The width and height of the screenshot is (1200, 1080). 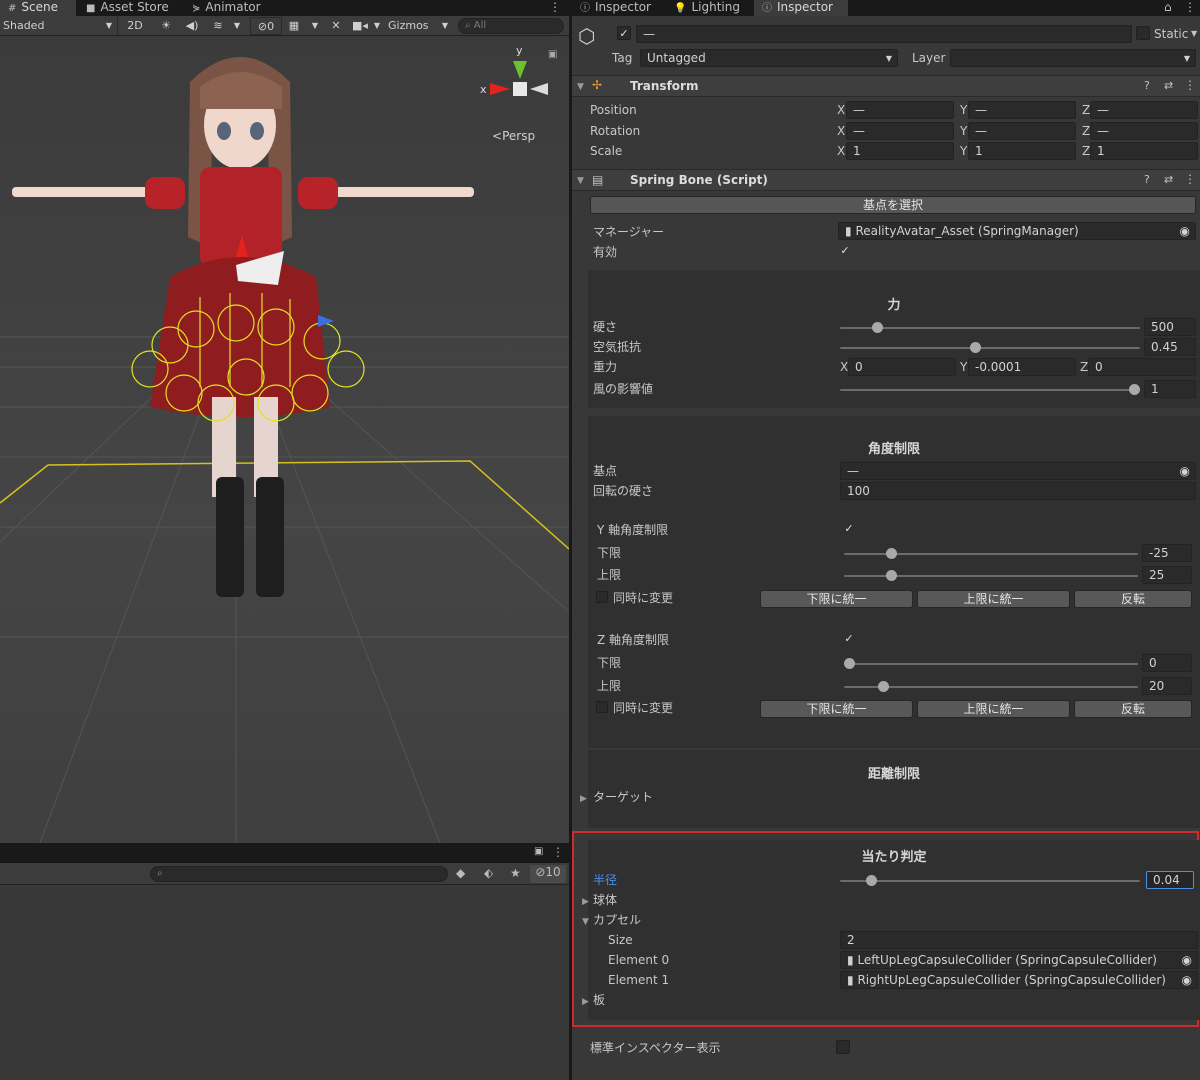 What do you see at coordinates (585, 902) in the screenshot?
I see `sphere-foldout-icon: ▶` at bounding box center [585, 902].